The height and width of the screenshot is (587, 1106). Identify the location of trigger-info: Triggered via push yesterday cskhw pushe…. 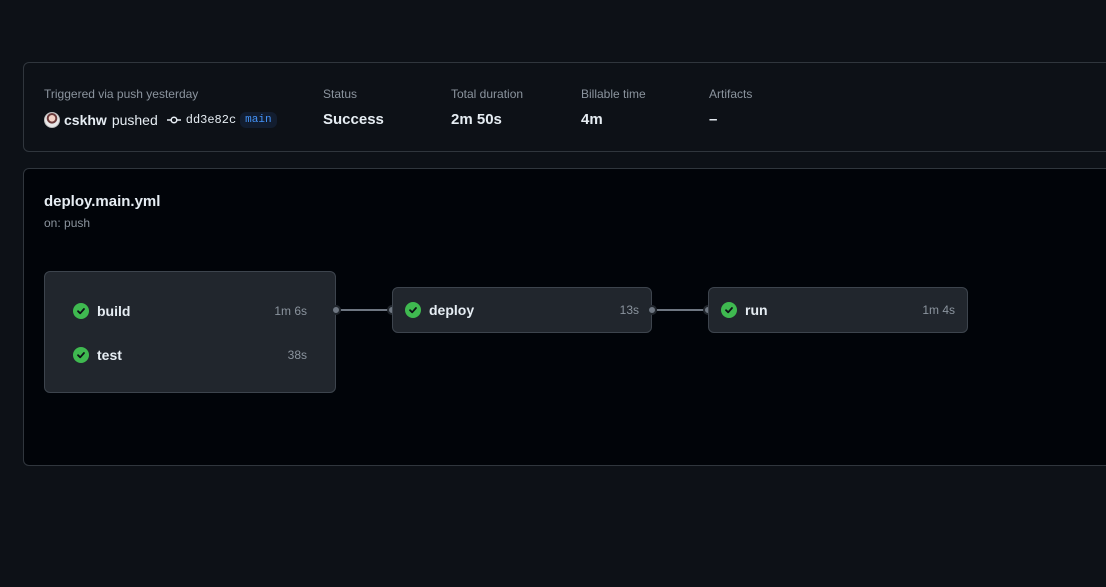
(160, 107).